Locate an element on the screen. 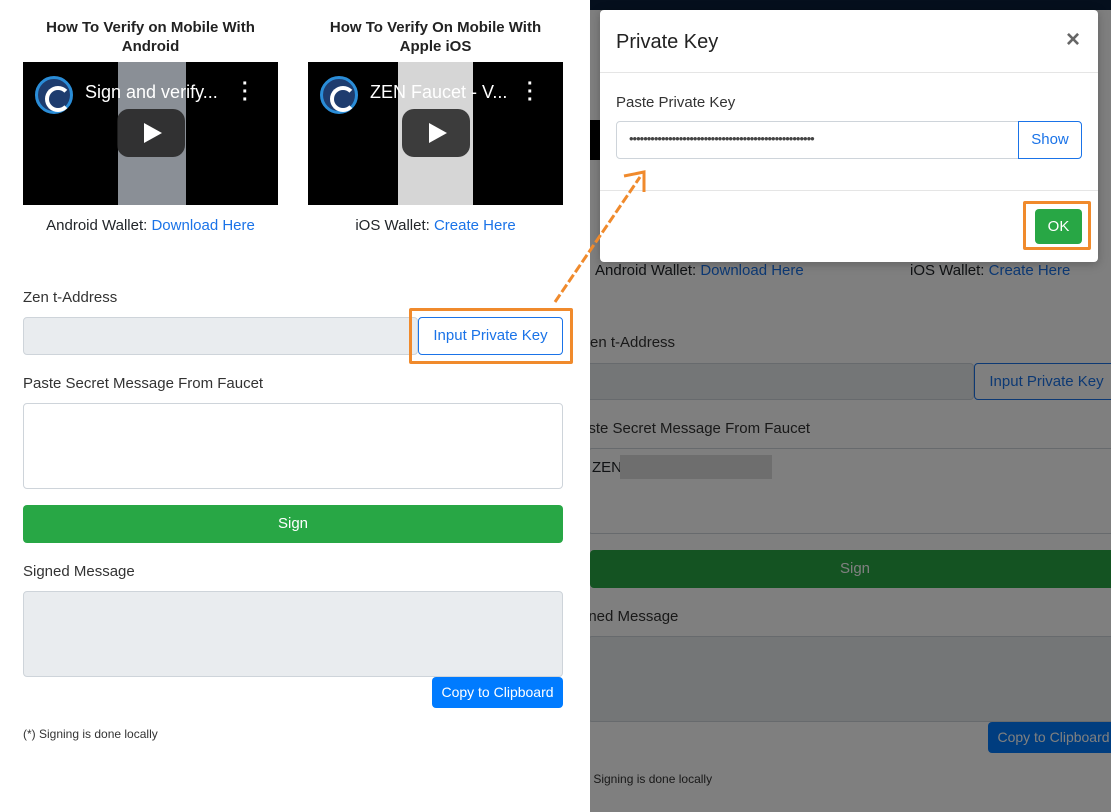 The height and width of the screenshot is (812, 1111). signed-message-label: Signed Message is located at coordinates (79, 571).